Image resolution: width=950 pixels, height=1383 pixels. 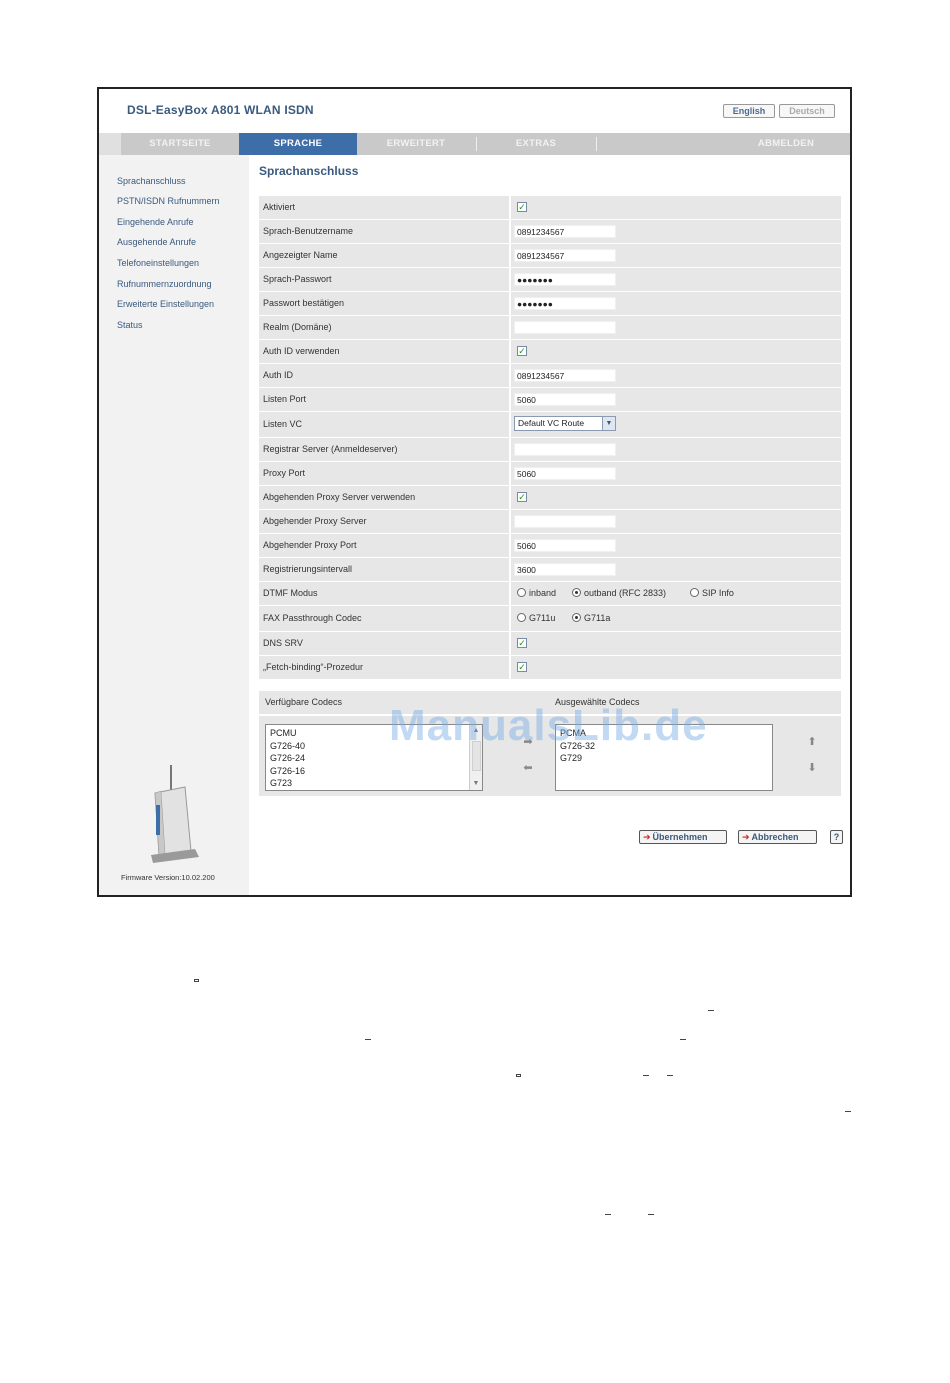 I want to click on row-listen-port: Listen Port 5060, so click(x=550, y=399).